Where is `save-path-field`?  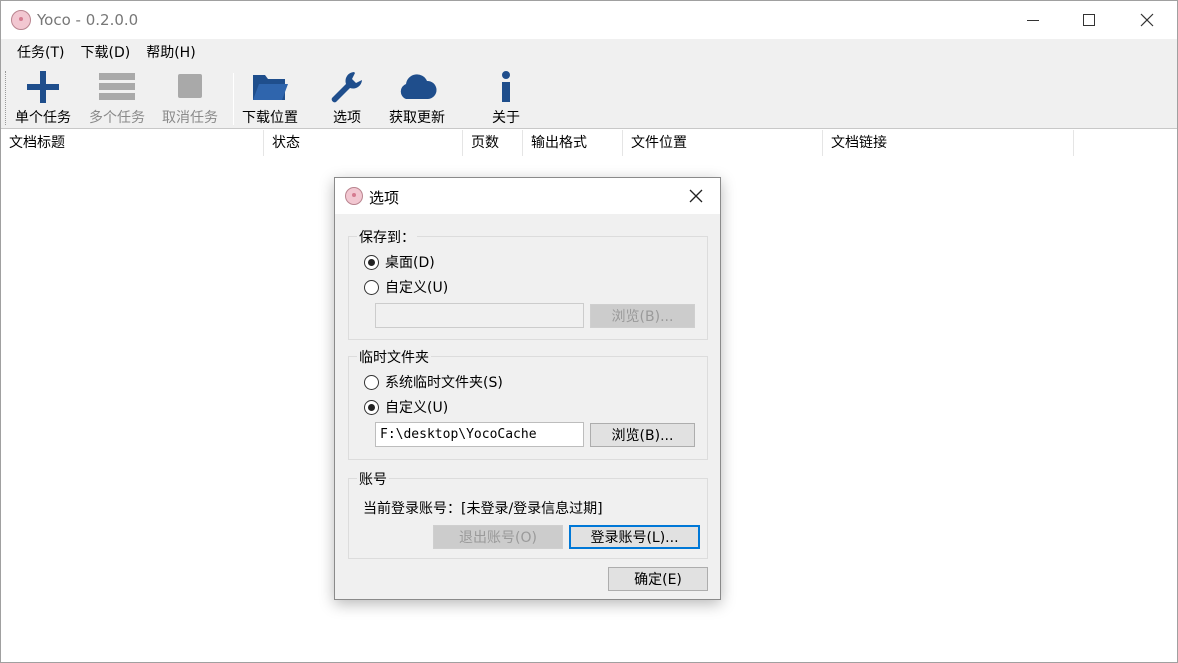 save-path-field is located at coordinates (479, 315).